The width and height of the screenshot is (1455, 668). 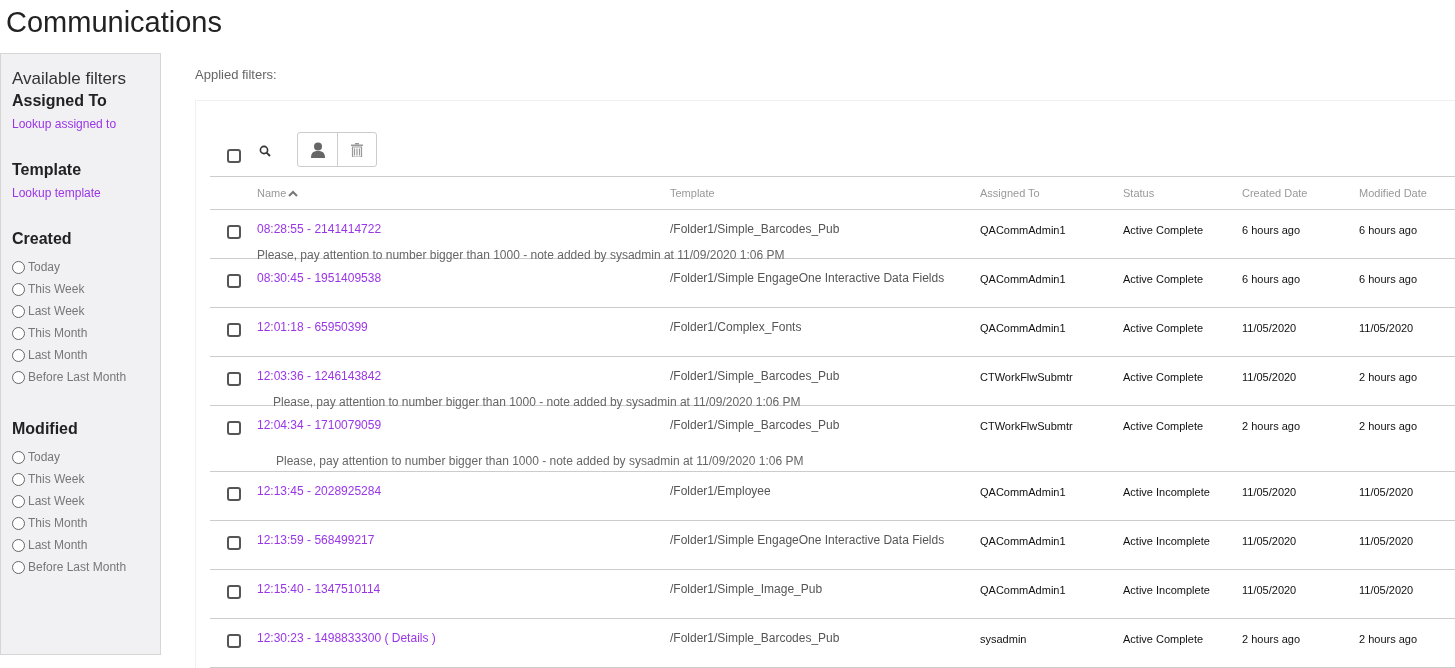 I want to click on communication-link: 12:03:36 - 1246143842, so click(x=319, y=376).